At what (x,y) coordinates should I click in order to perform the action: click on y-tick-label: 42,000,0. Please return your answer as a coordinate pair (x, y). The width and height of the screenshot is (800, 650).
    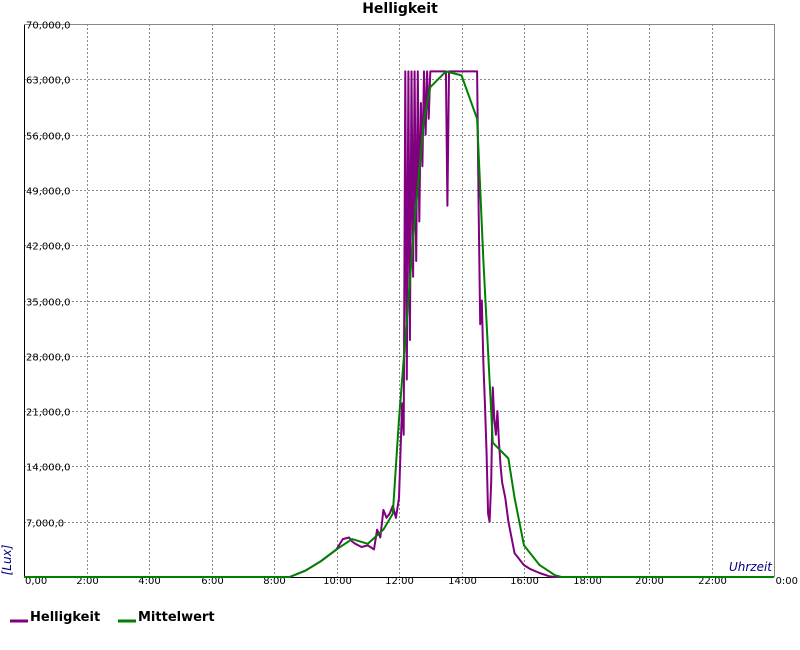
    Looking at the image, I should click on (48, 247).